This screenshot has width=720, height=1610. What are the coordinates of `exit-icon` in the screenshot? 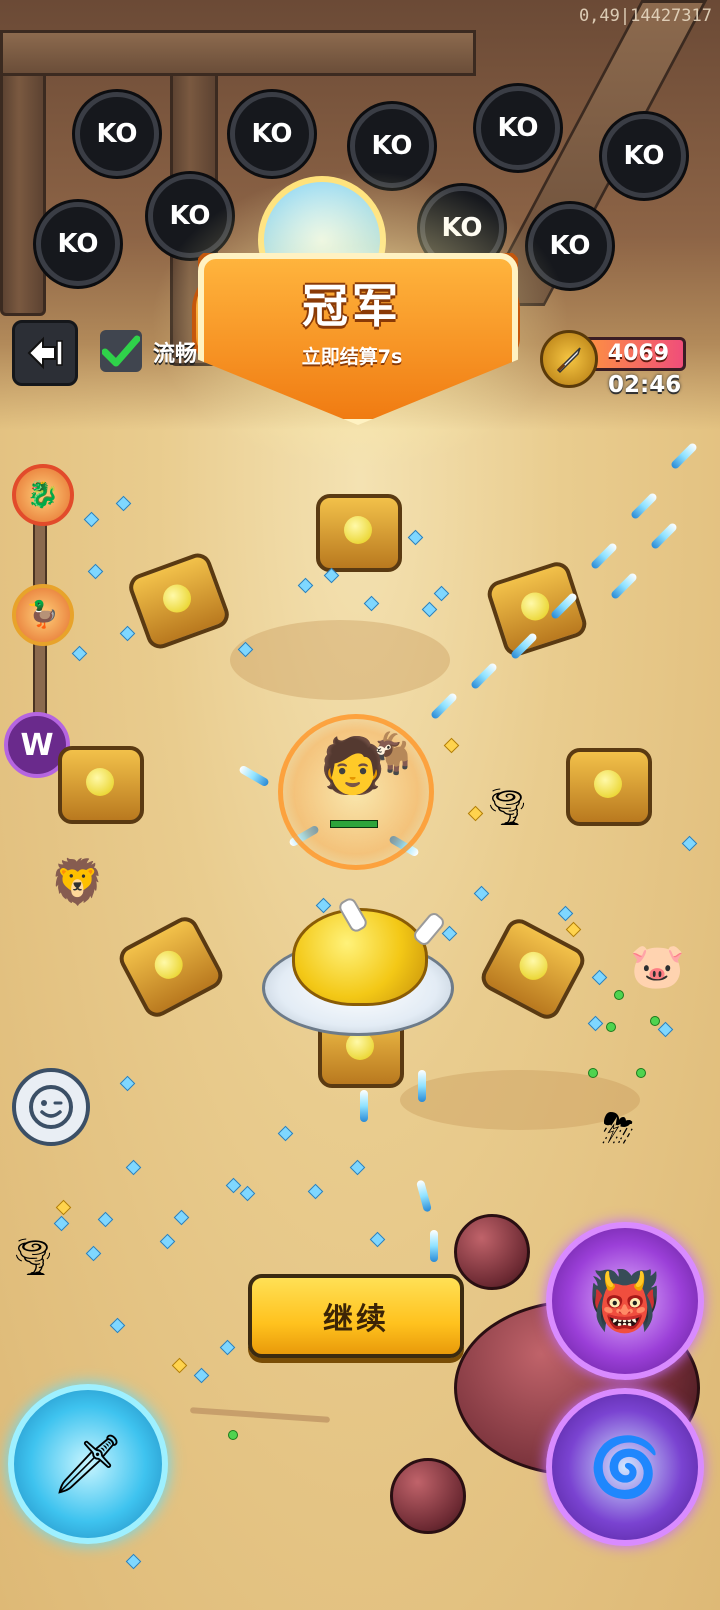 It's located at (45, 353).